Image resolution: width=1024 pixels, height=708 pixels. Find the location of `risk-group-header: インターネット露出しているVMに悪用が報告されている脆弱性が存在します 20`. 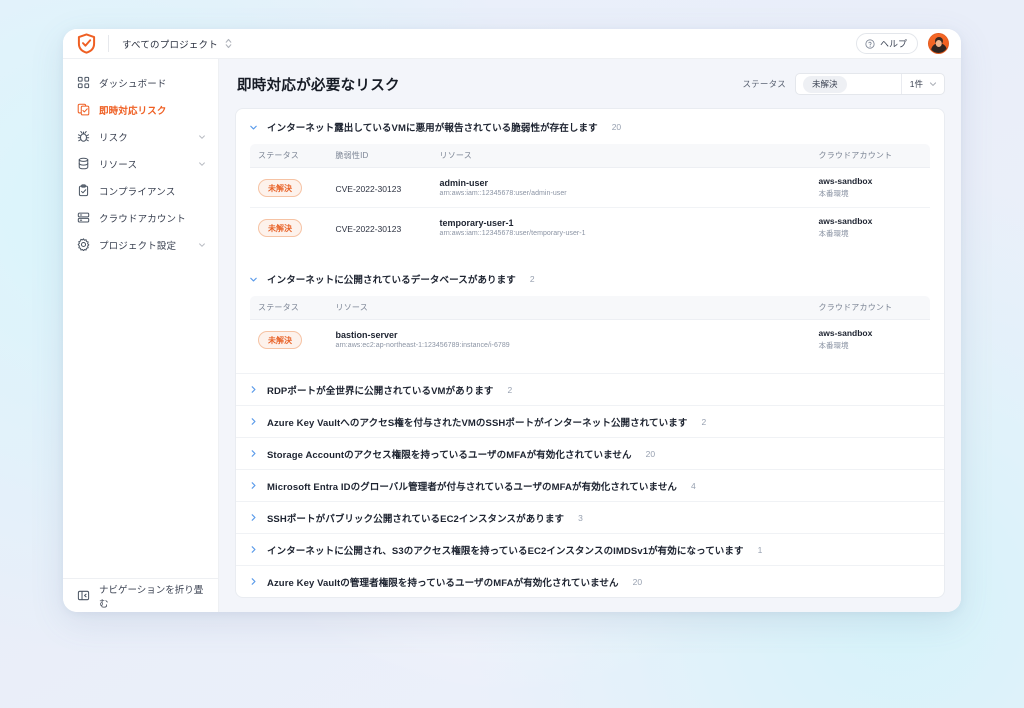

risk-group-header: インターネット露出しているVMに悪用が報告されている脆弱性が存在します 20 is located at coordinates (590, 126).